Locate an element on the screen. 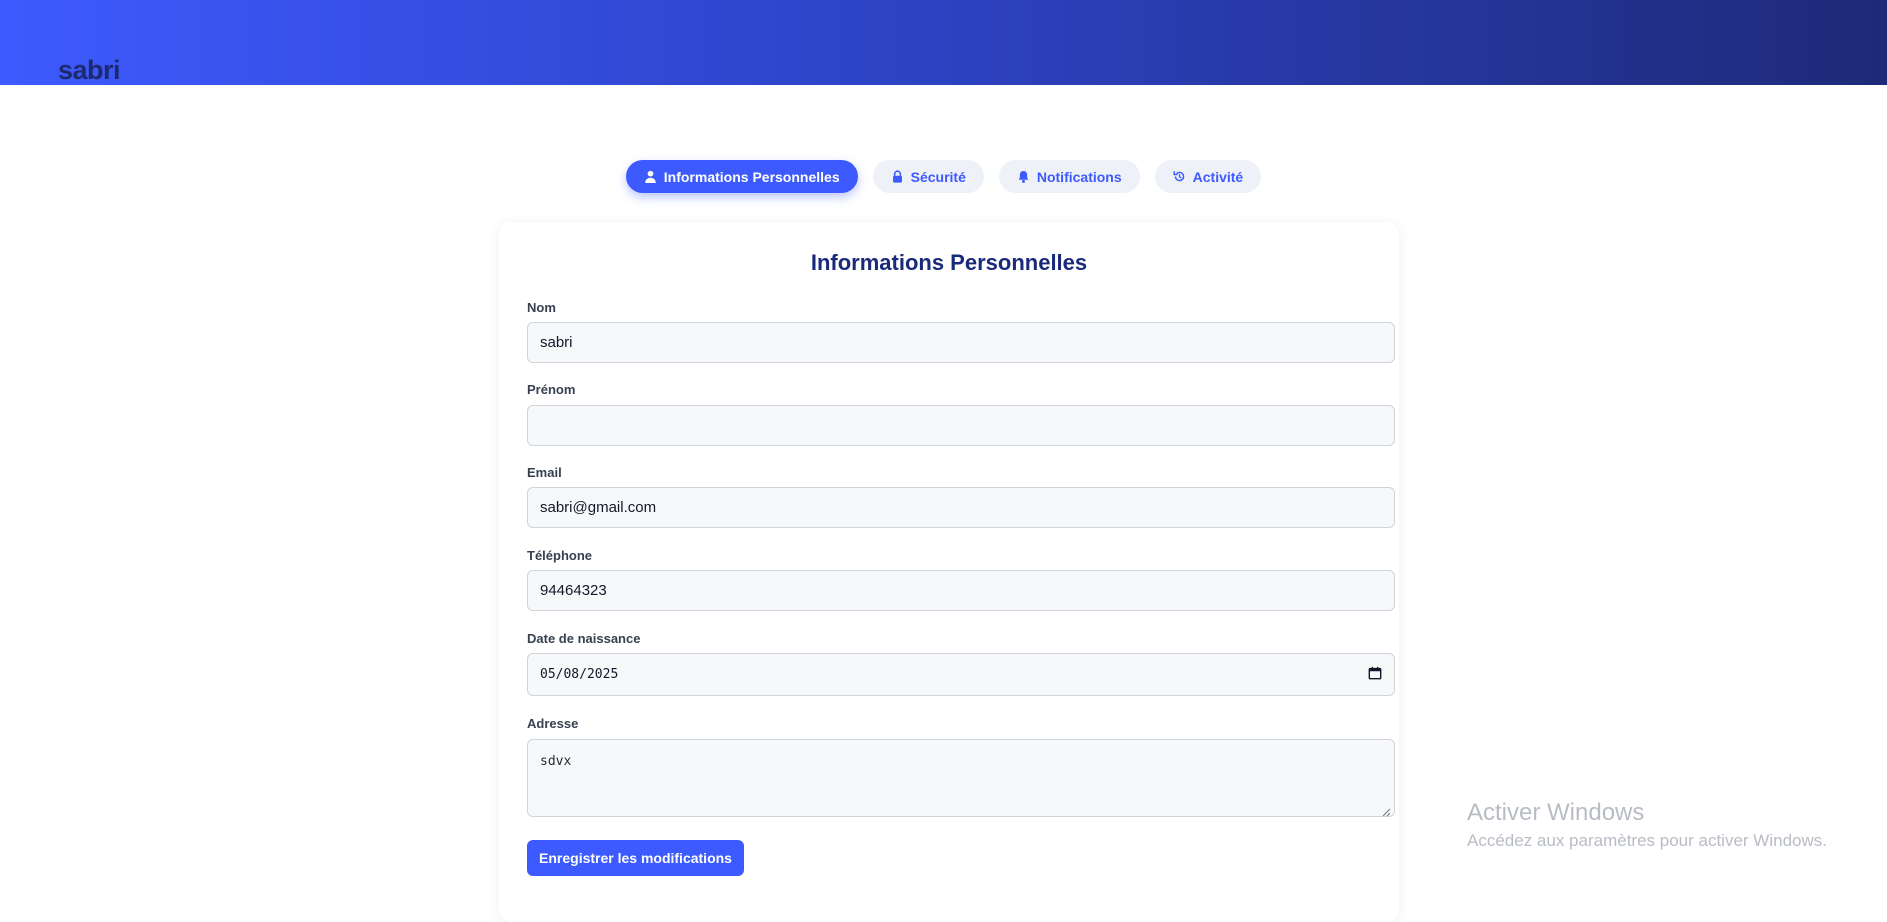  tab-label: Sécurité is located at coordinates (938, 176).